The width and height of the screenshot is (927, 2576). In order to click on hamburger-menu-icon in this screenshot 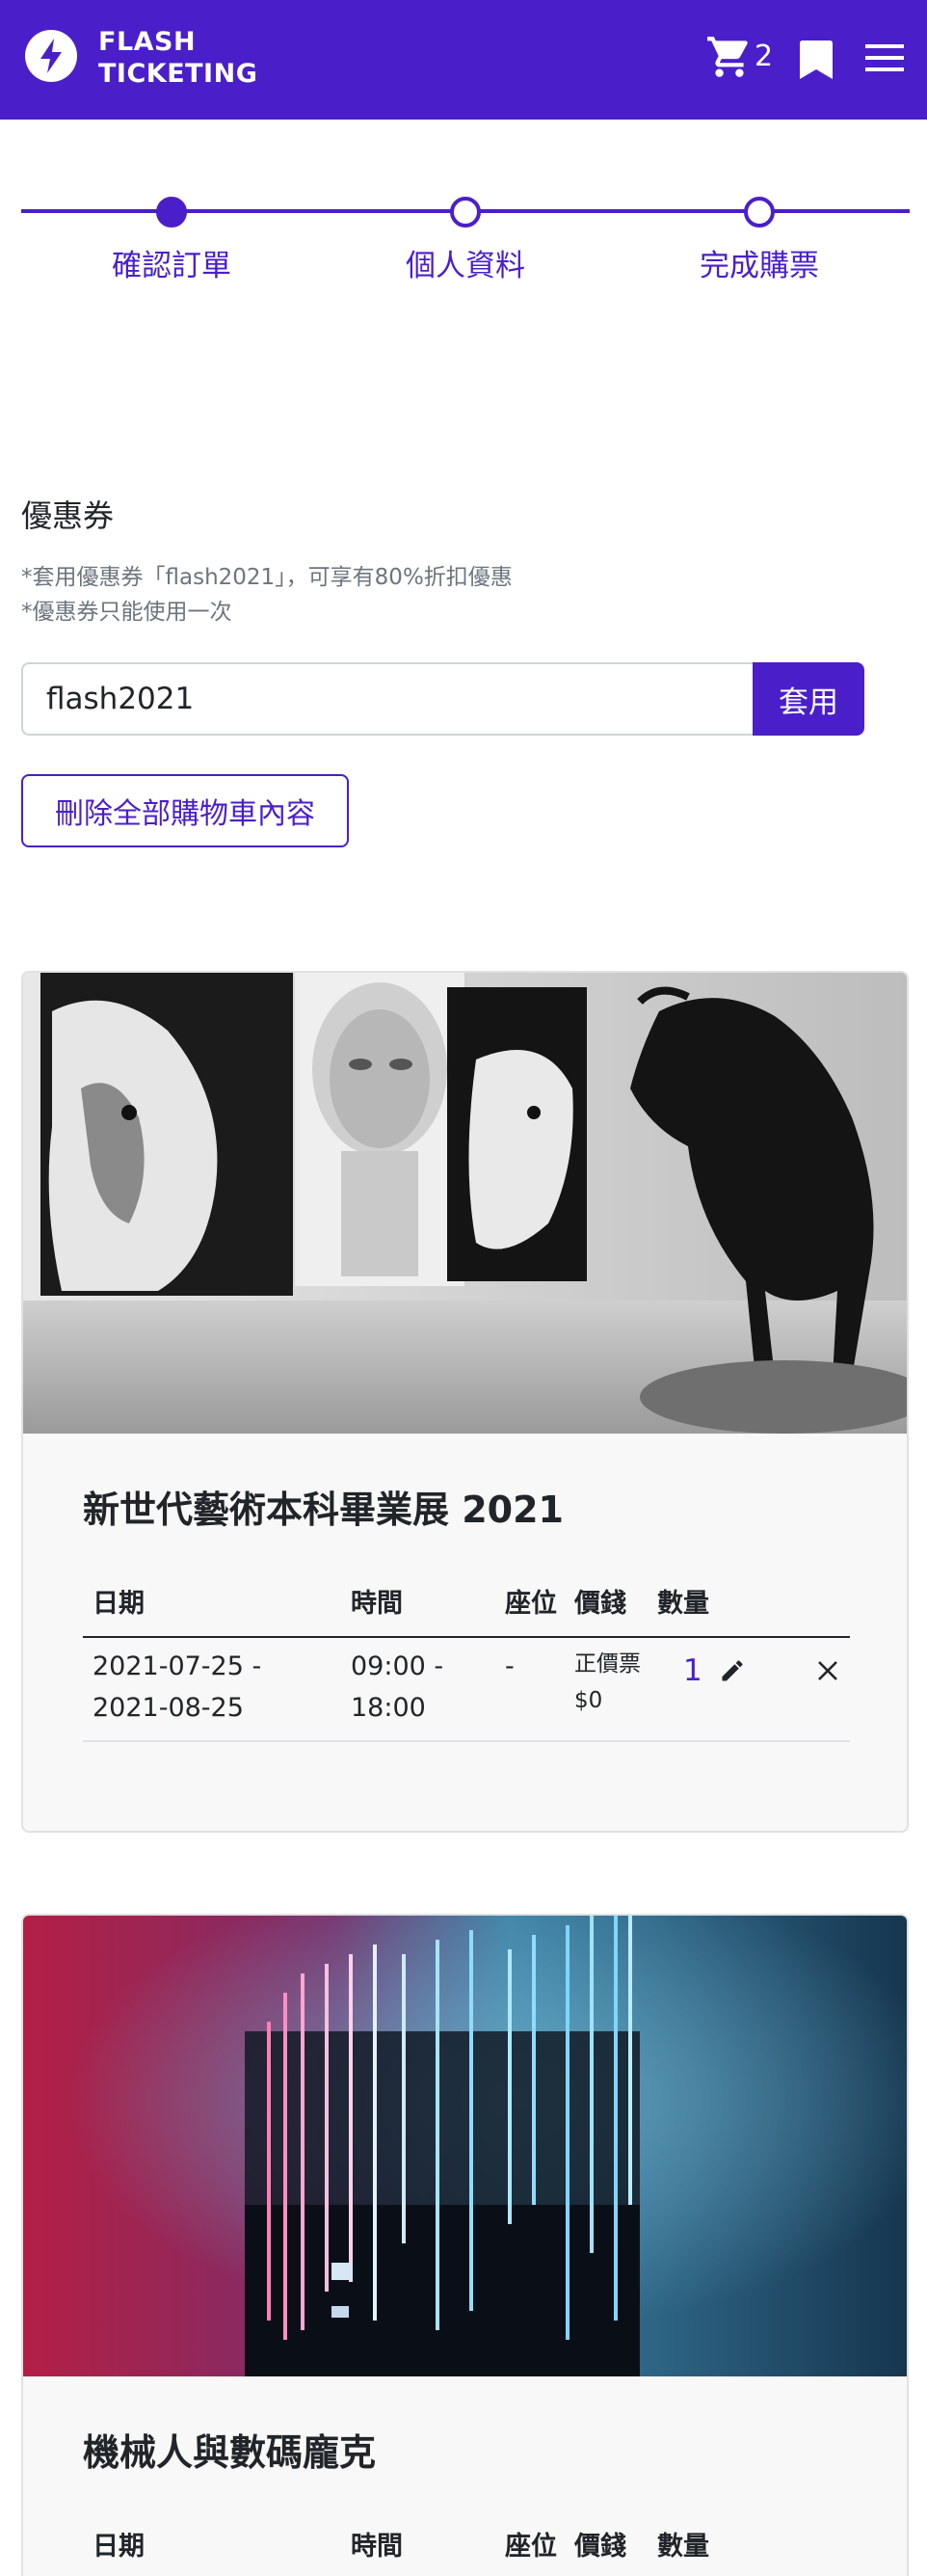, I will do `click(884, 60)`.